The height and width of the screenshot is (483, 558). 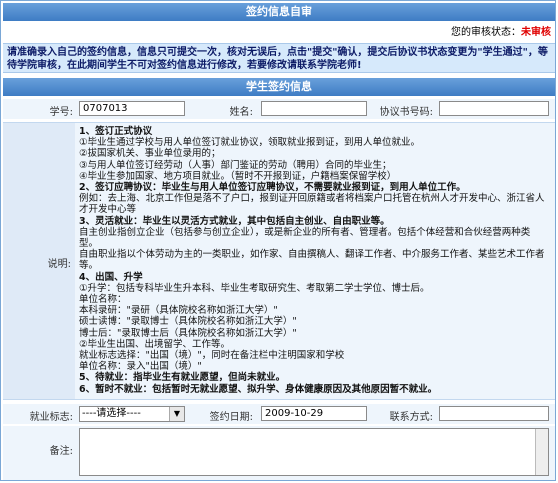 I want to click on employment-flag-select: ----请选择---- ▼, so click(x=132, y=414).